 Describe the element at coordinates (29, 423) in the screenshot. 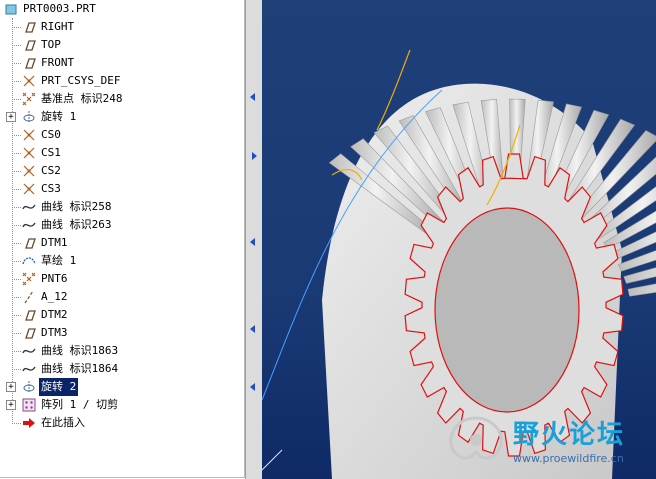

I see `insert-here-arrow-icon` at that location.